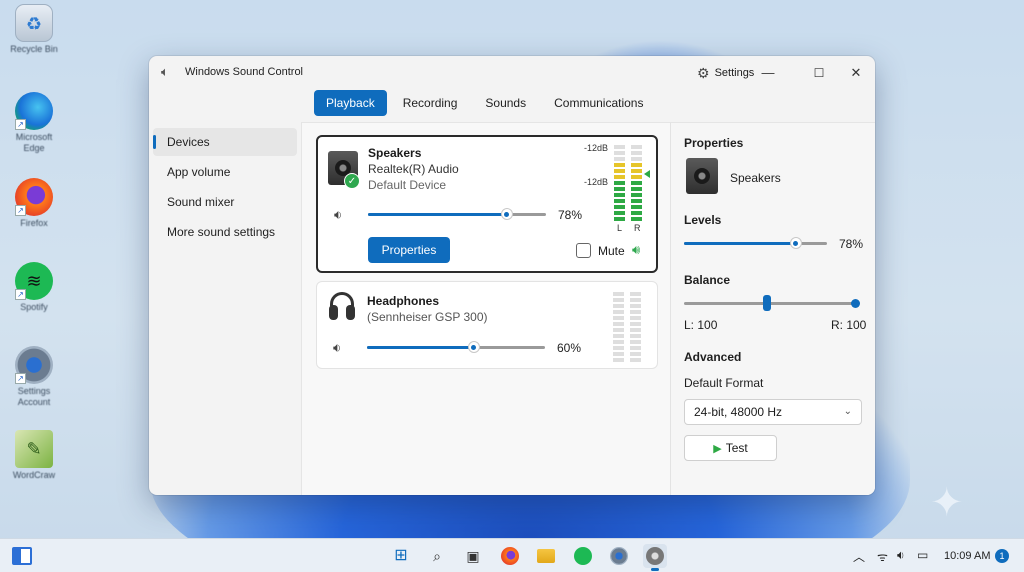 The width and height of the screenshot is (1024, 572). What do you see at coordinates (859, 556) in the screenshot?
I see `show-hidden-icons-chevron-up-icon: ︿` at bounding box center [859, 556].